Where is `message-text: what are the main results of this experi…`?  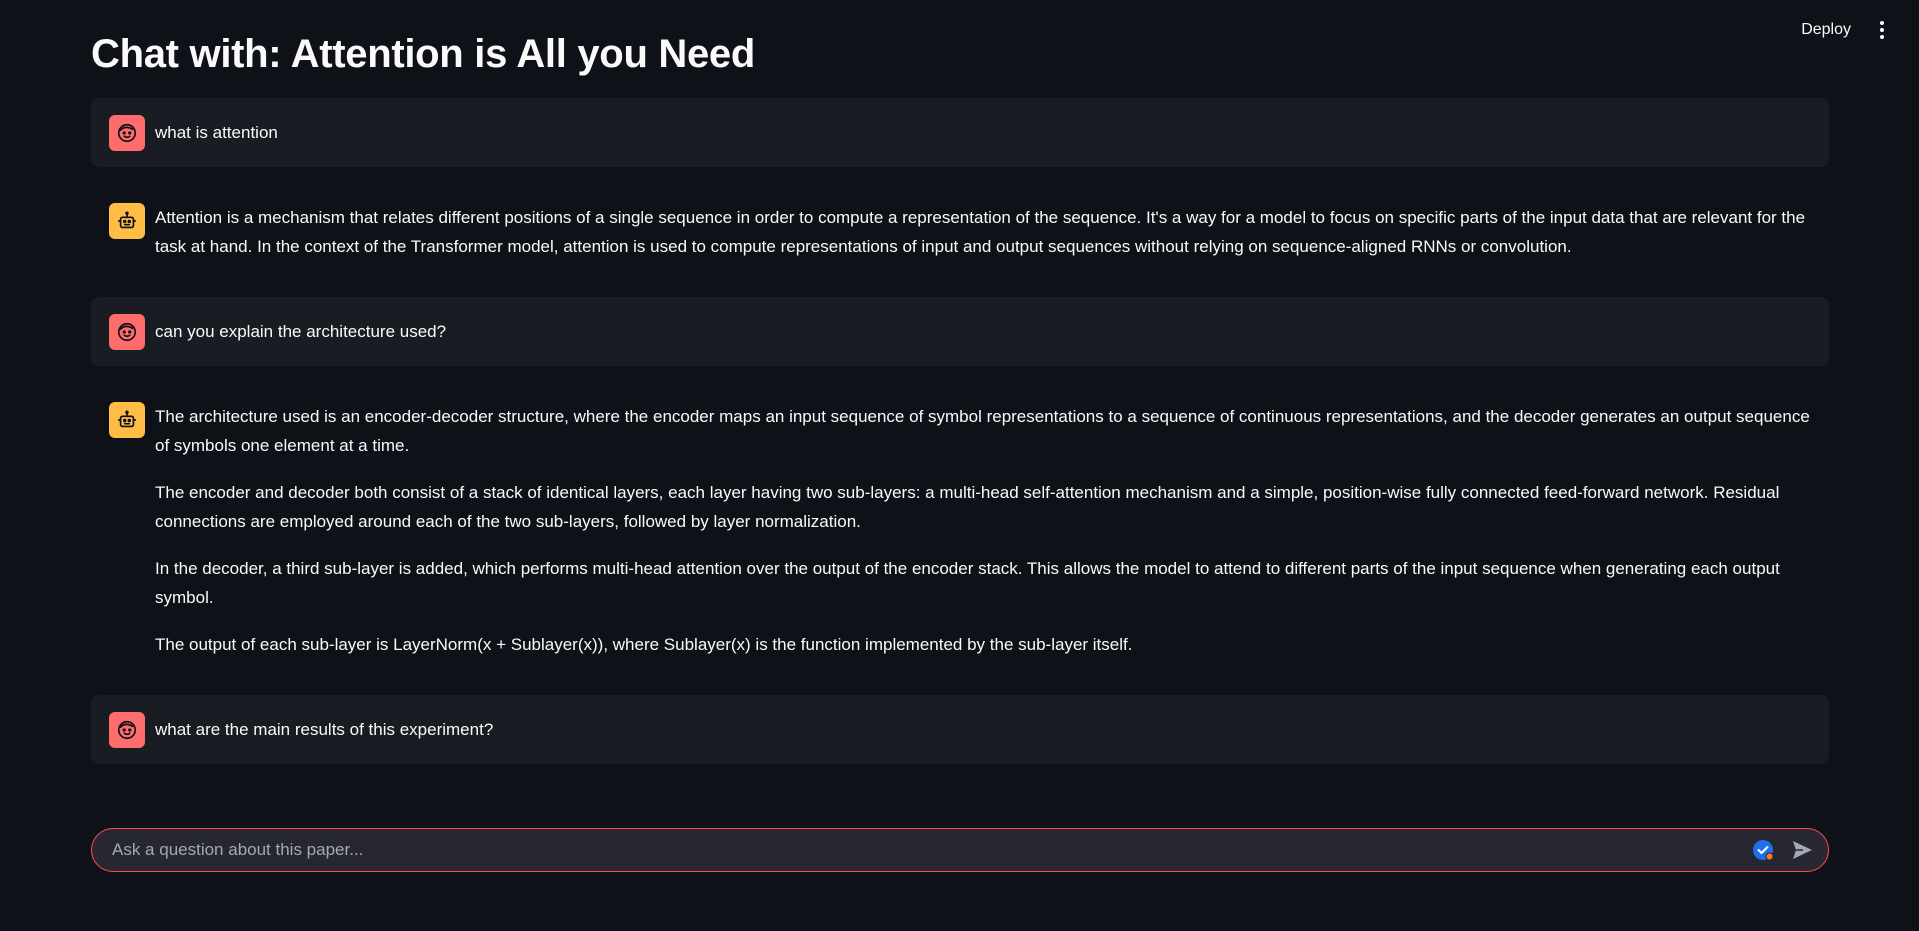
message-text: what are the main results of this experi… is located at coordinates (324, 729).